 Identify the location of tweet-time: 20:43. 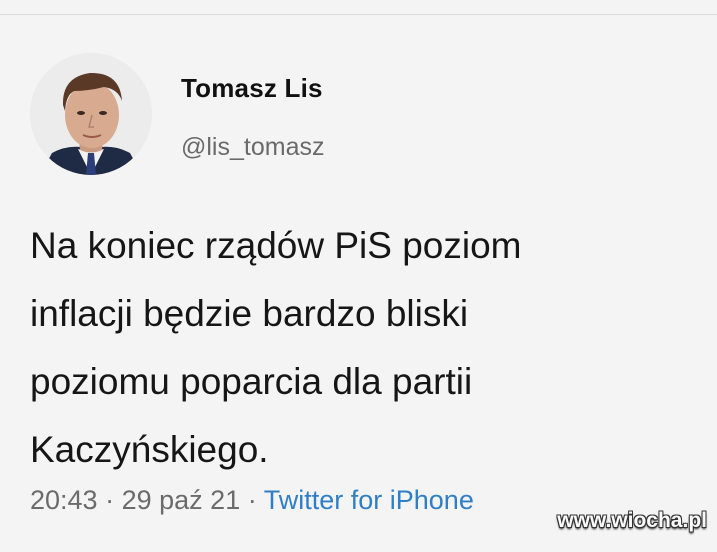
(64, 500).